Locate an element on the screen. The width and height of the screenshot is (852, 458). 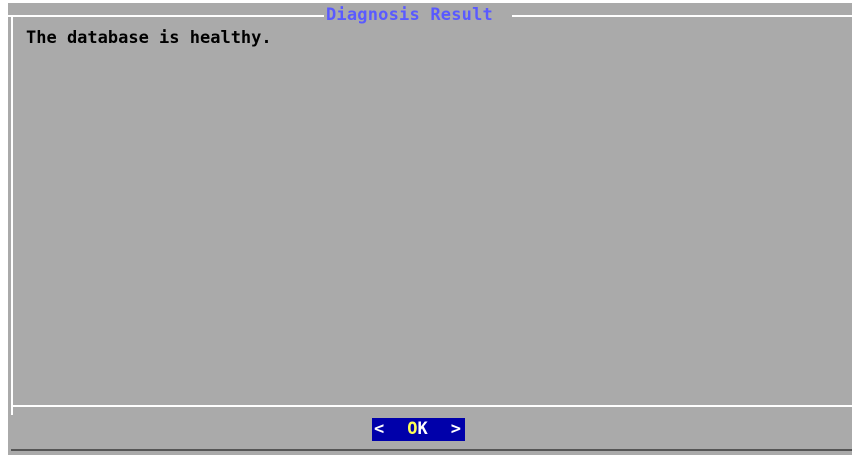
dialog-frame-top-right is located at coordinates (682, 16).